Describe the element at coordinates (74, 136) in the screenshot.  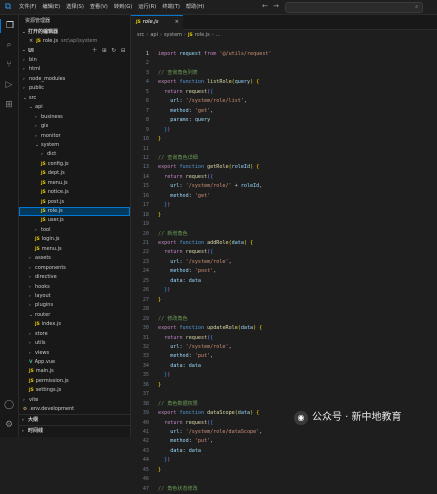
I see `tree-folder: › monitor` at that location.